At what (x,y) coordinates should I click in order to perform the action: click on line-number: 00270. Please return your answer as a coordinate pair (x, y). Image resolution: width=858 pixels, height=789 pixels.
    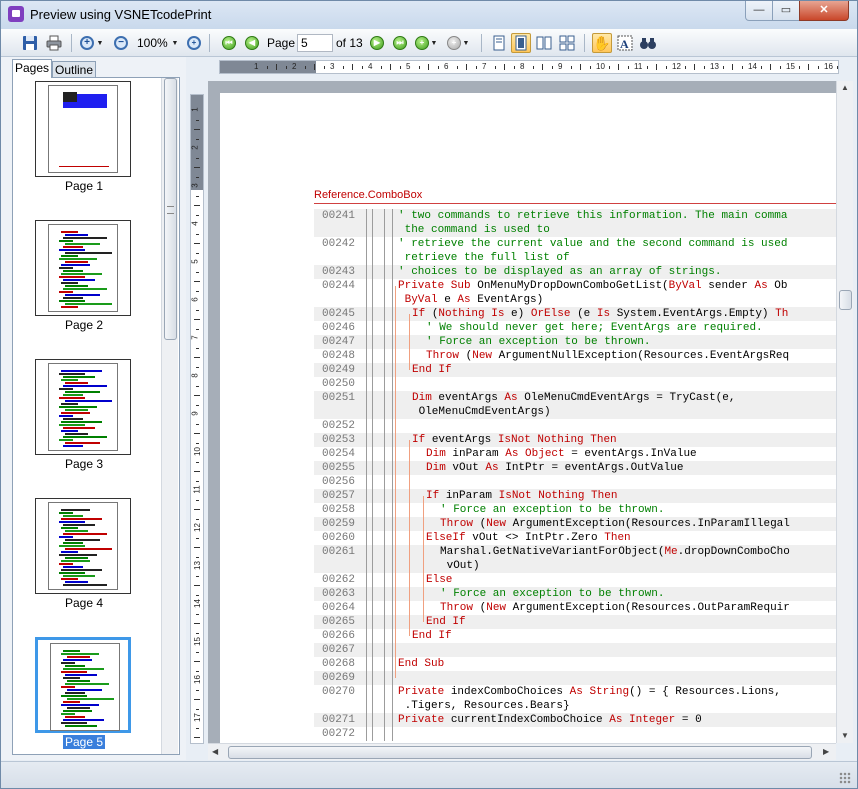
    Looking at the image, I should click on (339, 692).